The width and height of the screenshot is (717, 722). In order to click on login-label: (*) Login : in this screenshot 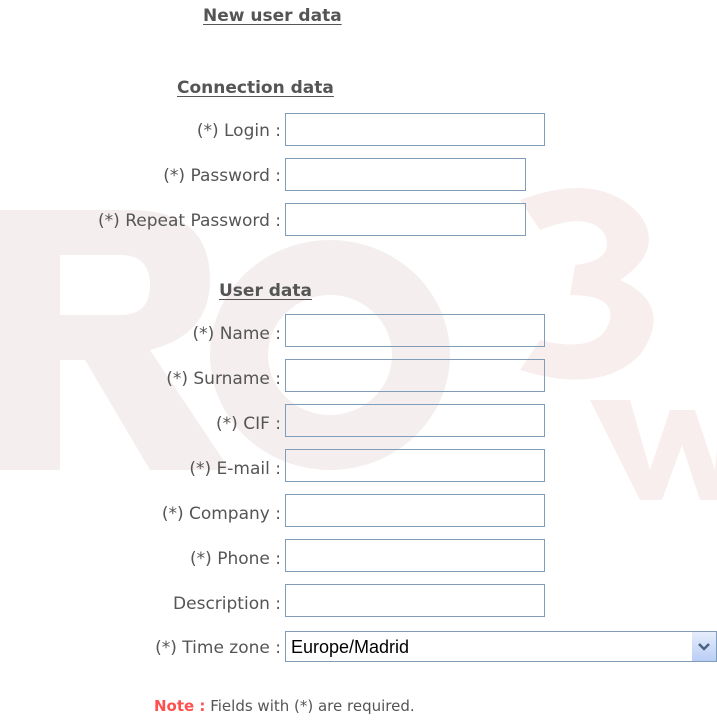, I will do `click(238, 131)`.